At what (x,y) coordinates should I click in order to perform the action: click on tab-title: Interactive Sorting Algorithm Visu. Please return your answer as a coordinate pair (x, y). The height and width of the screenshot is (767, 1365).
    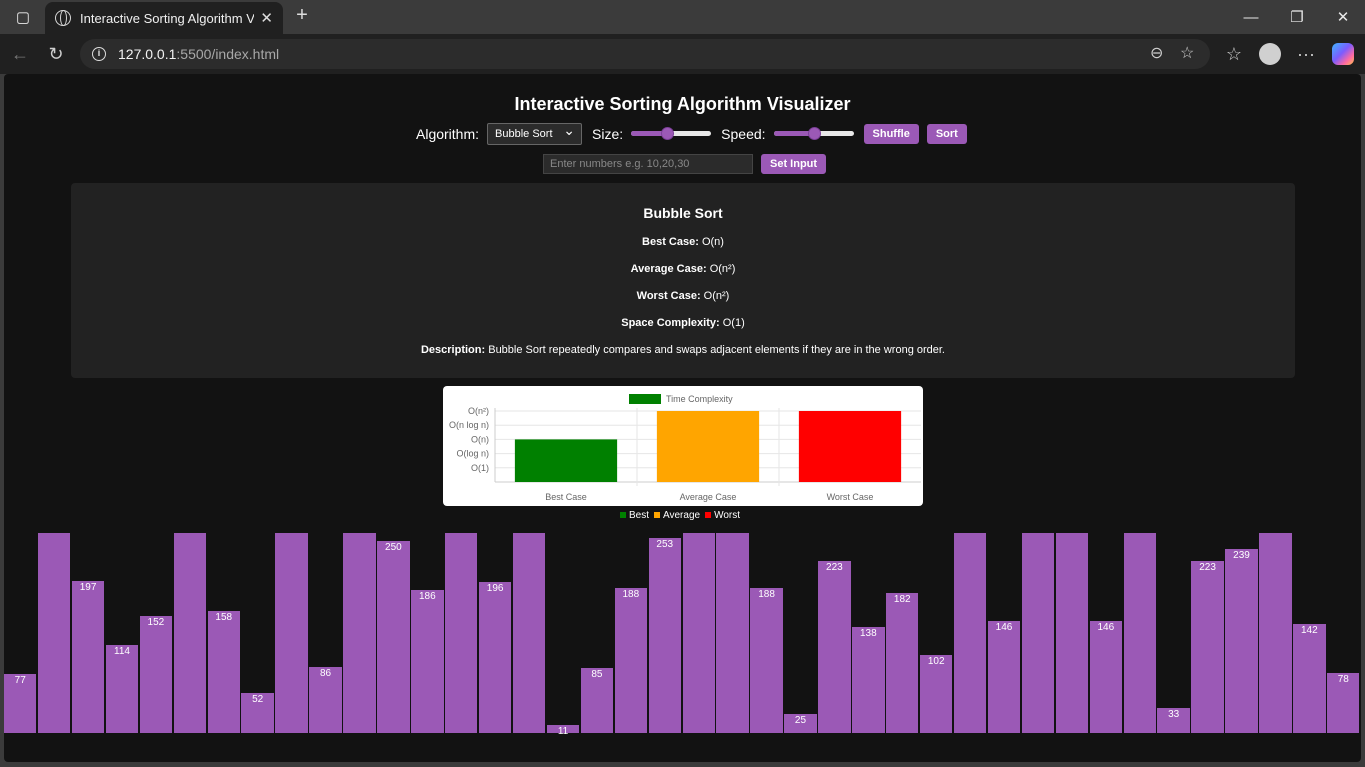
    Looking at the image, I should click on (167, 18).